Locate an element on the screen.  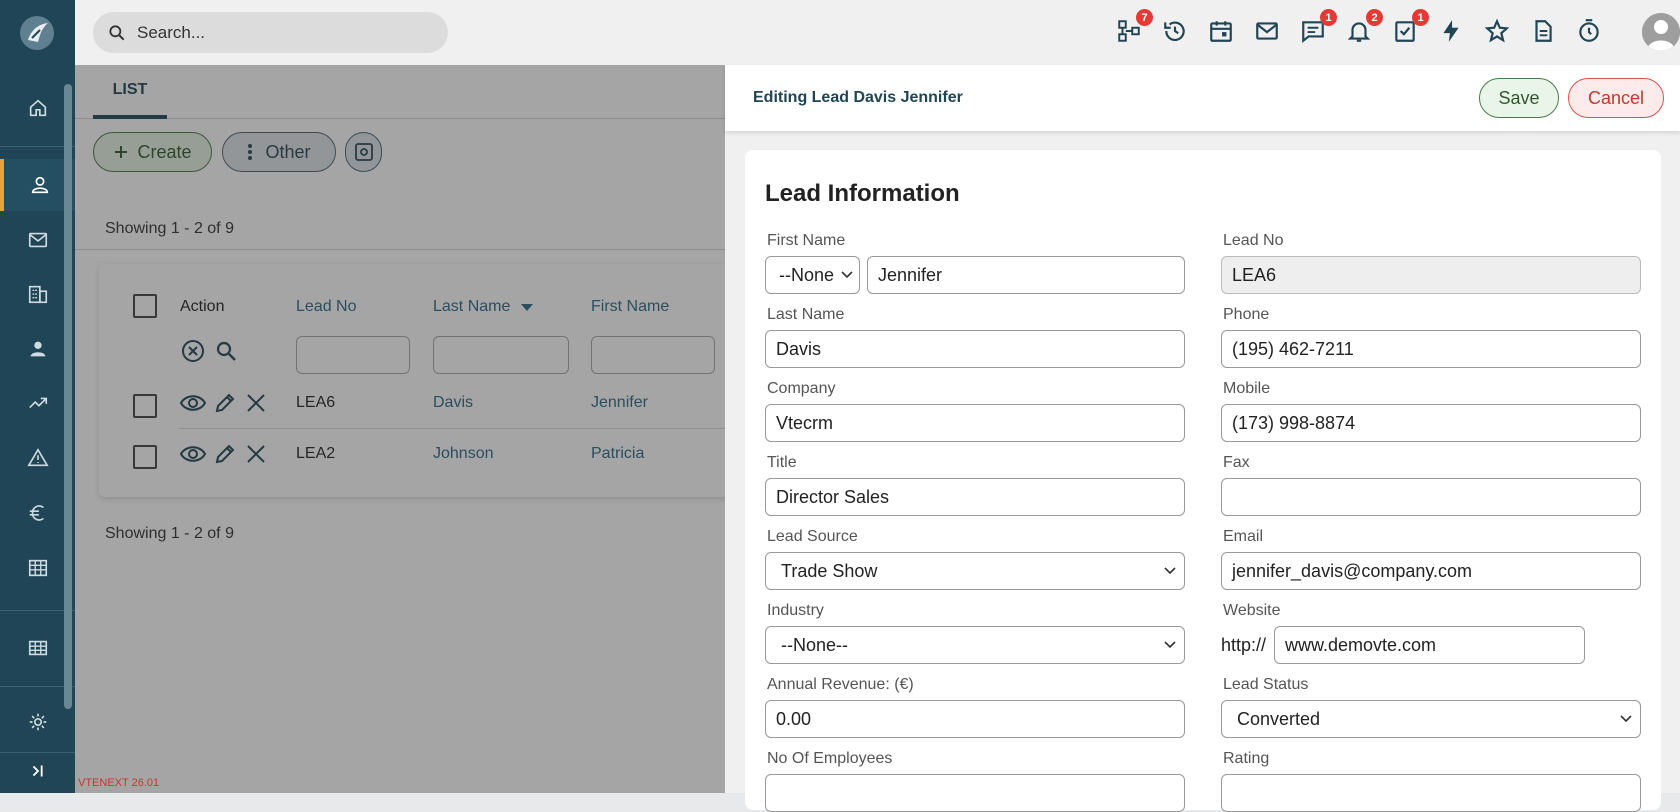
history-icon is located at coordinates (1174, 31).